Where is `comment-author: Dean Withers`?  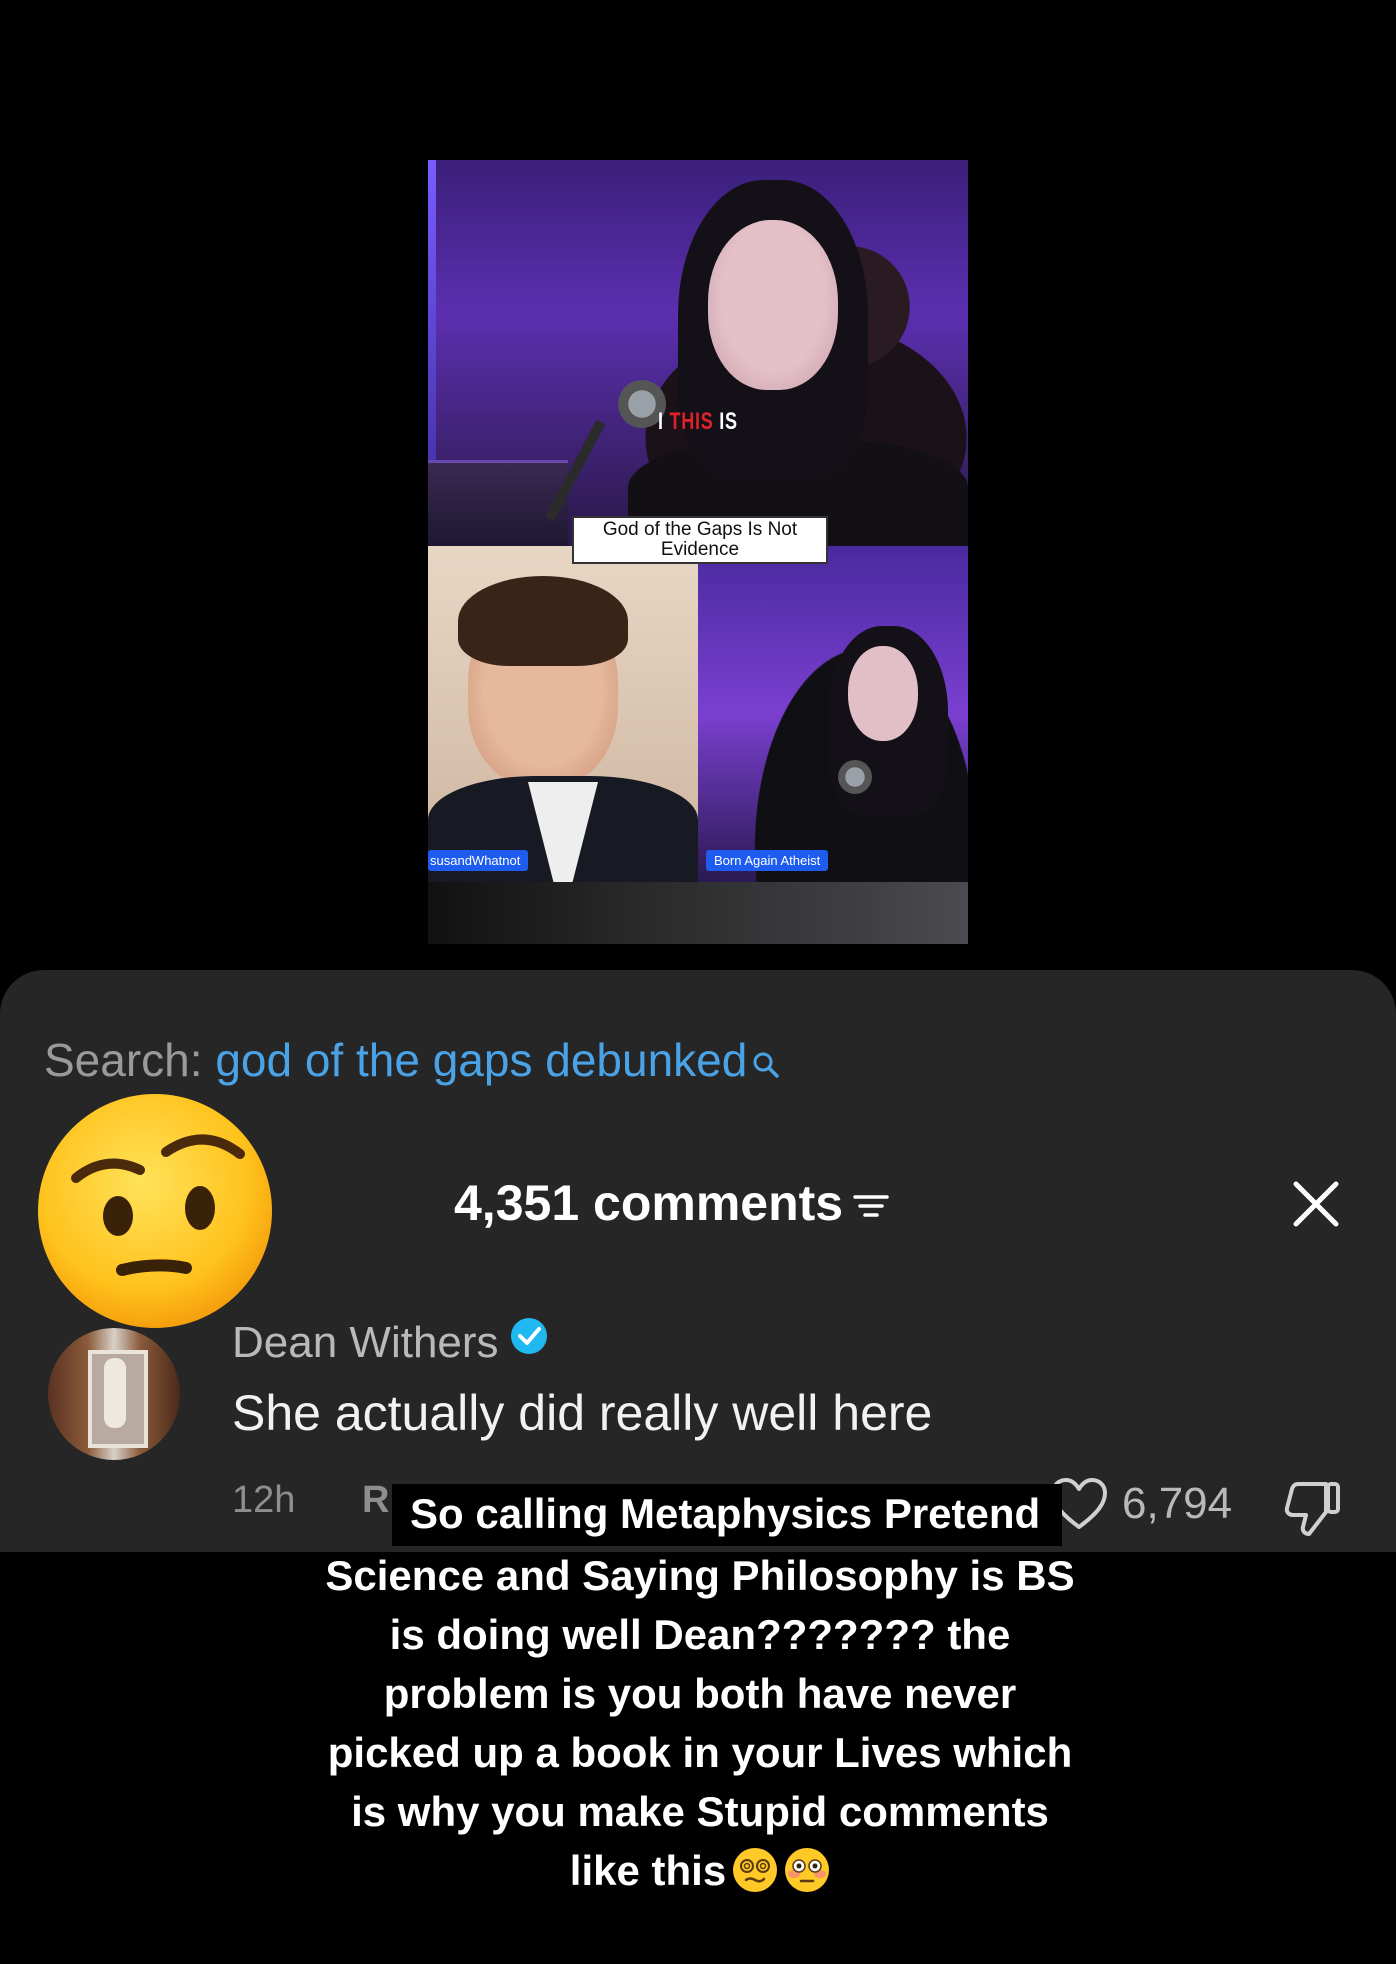 comment-author: Dean Withers is located at coordinates (390, 1343).